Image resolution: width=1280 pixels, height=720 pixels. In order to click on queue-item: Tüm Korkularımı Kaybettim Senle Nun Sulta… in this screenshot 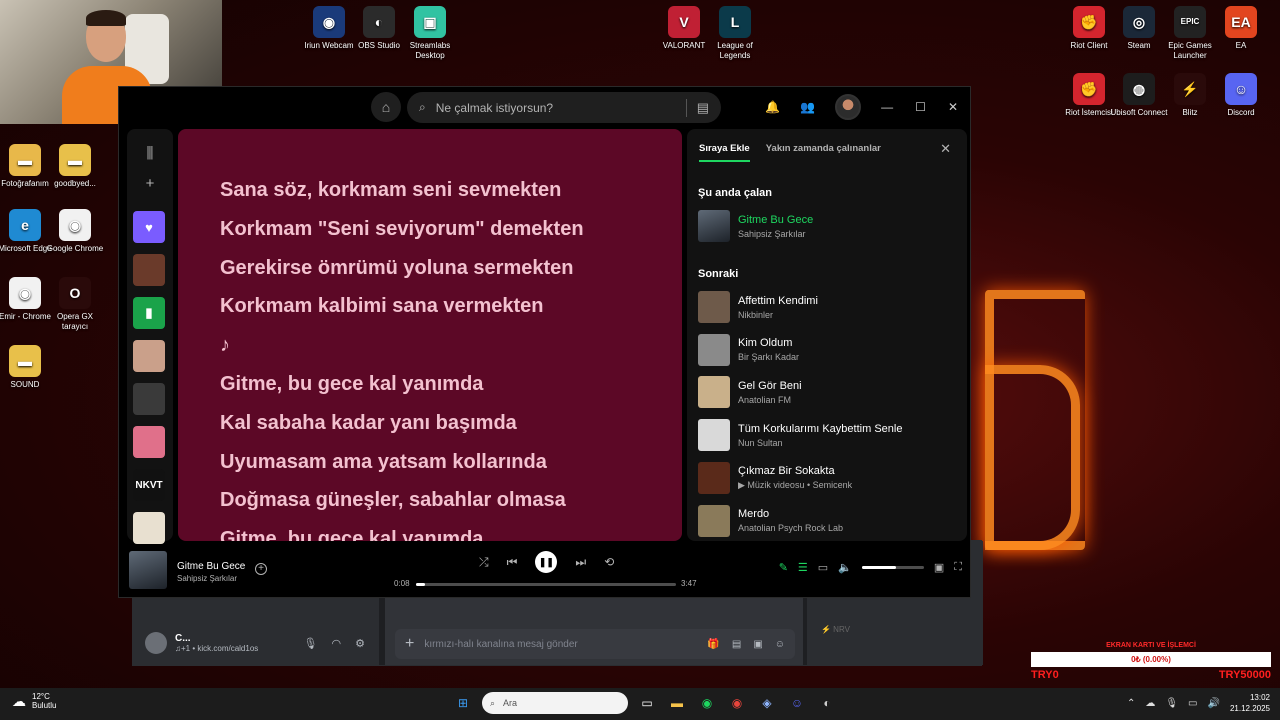, I will do `click(828, 435)`.